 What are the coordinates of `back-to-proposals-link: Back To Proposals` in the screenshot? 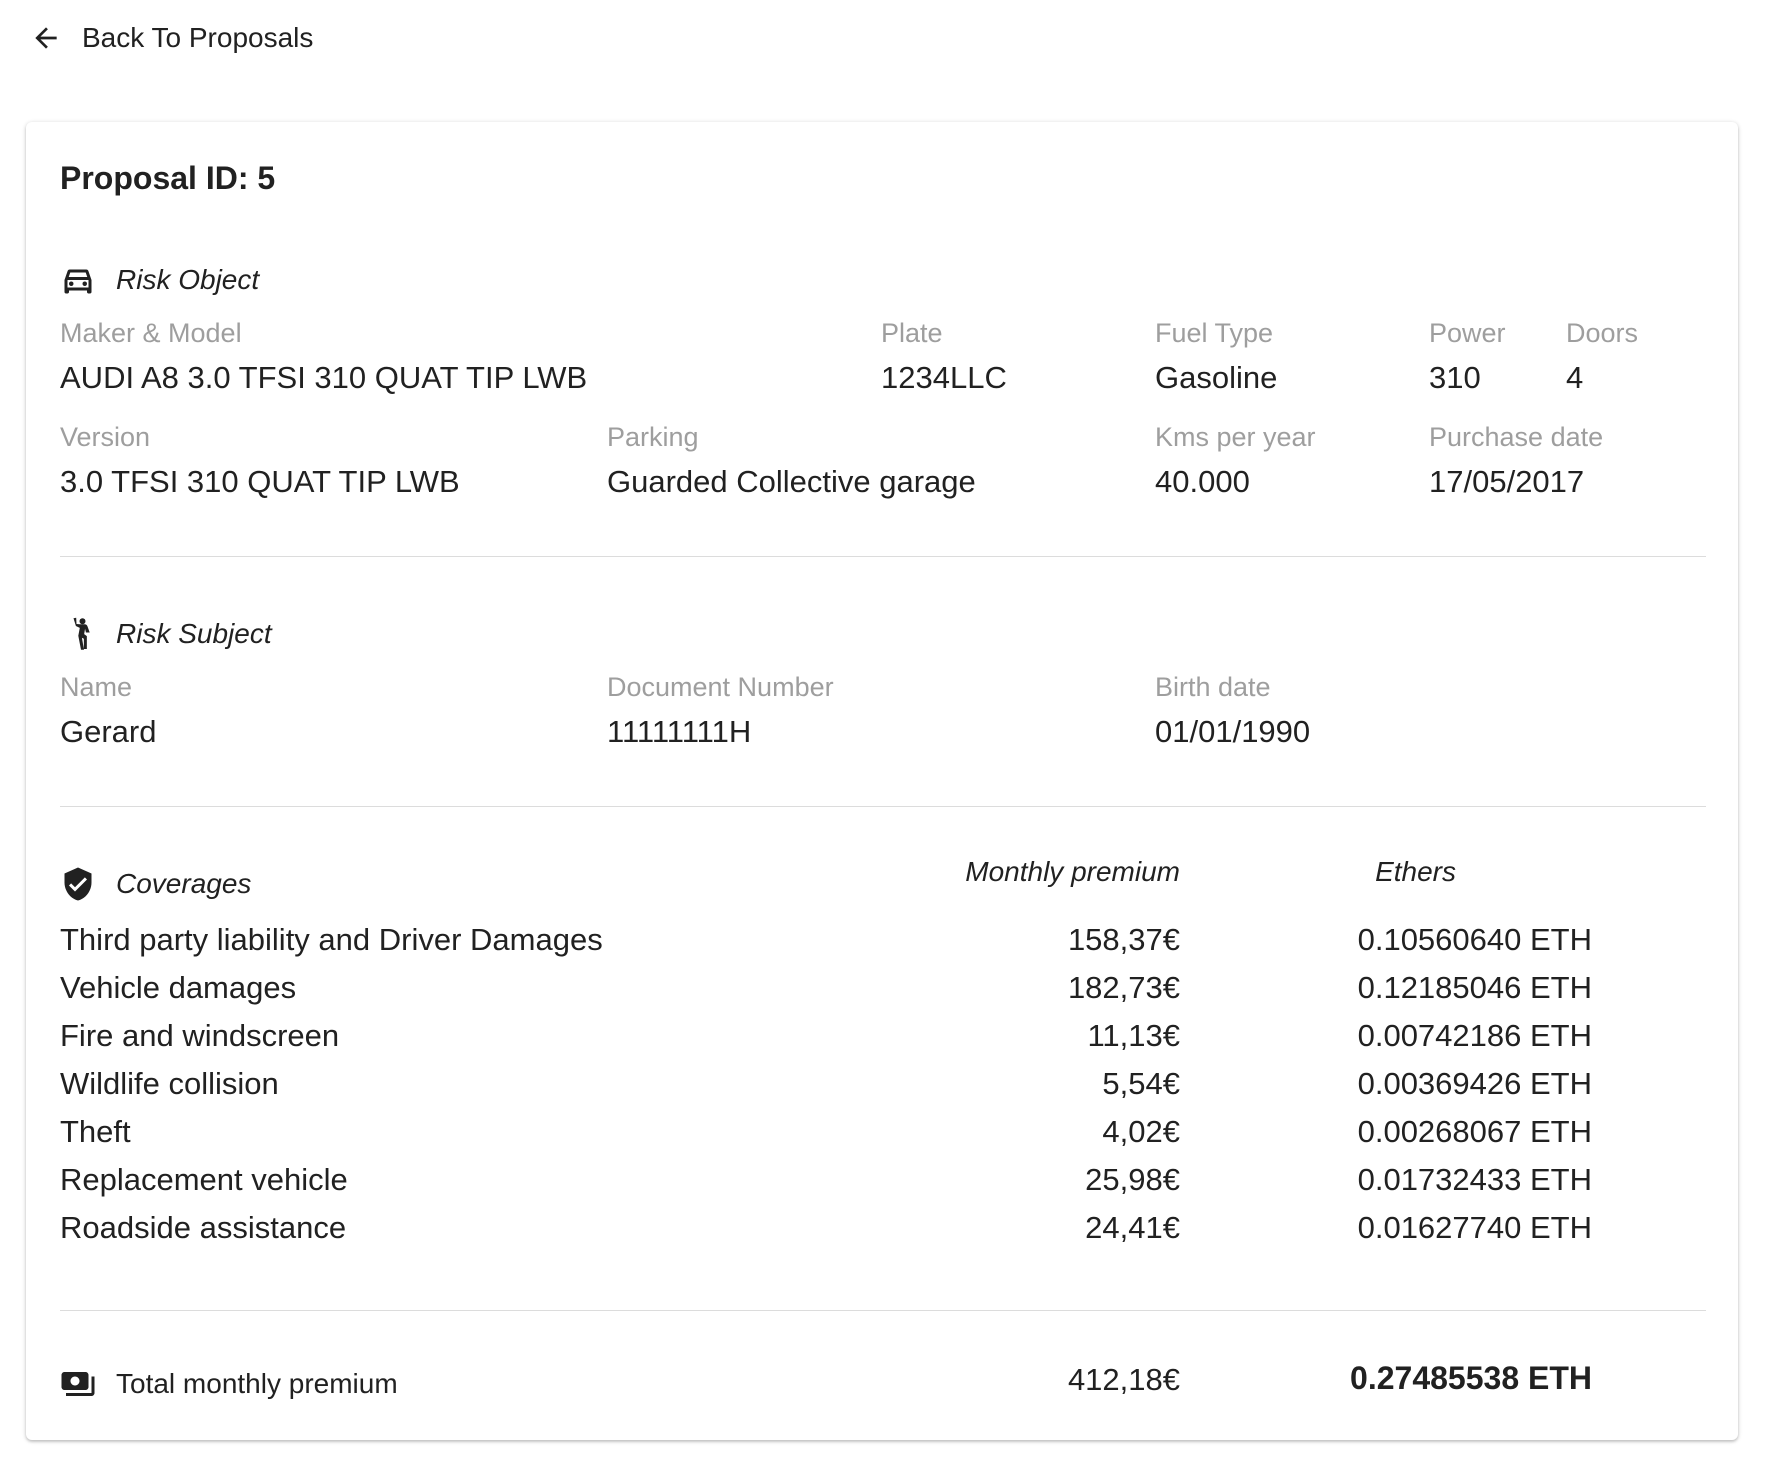 It's located at (171, 38).